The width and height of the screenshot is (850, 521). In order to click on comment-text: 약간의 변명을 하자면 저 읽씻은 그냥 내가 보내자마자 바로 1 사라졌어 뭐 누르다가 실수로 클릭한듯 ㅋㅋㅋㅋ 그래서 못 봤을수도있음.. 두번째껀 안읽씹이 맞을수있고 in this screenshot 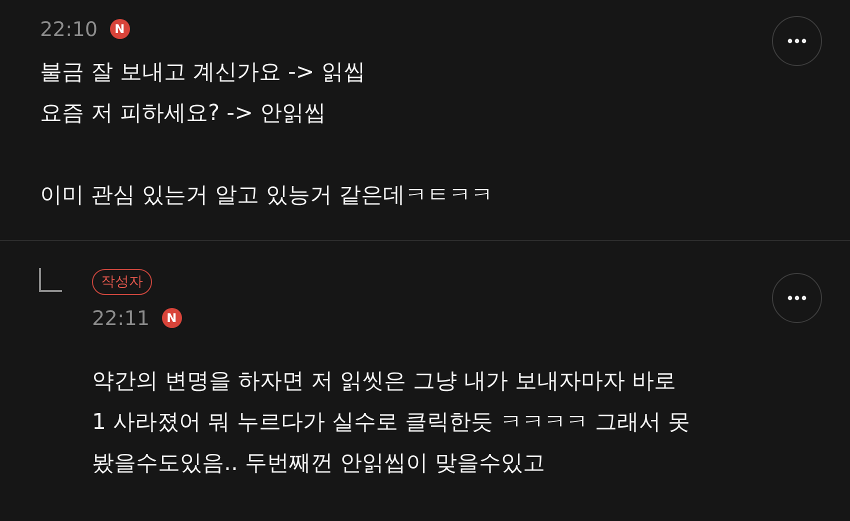, I will do `click(391, 423)`.